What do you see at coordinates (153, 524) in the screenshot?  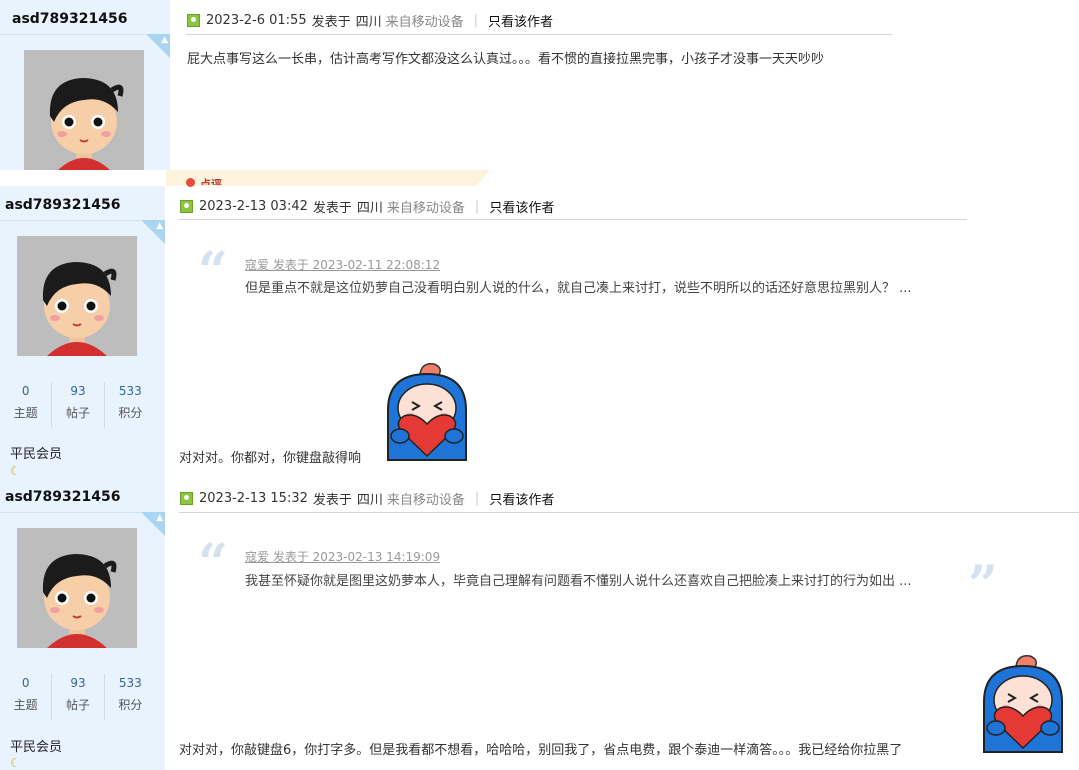 I see `post3-android-badge: ▲` at bounding box center [153, 524].